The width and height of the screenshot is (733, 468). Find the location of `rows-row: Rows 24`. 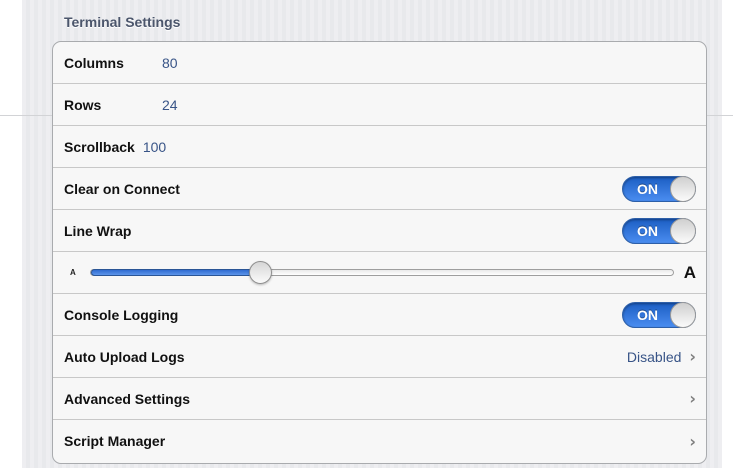

rows-row: Rows 24 is located at coordinates (379, 105).